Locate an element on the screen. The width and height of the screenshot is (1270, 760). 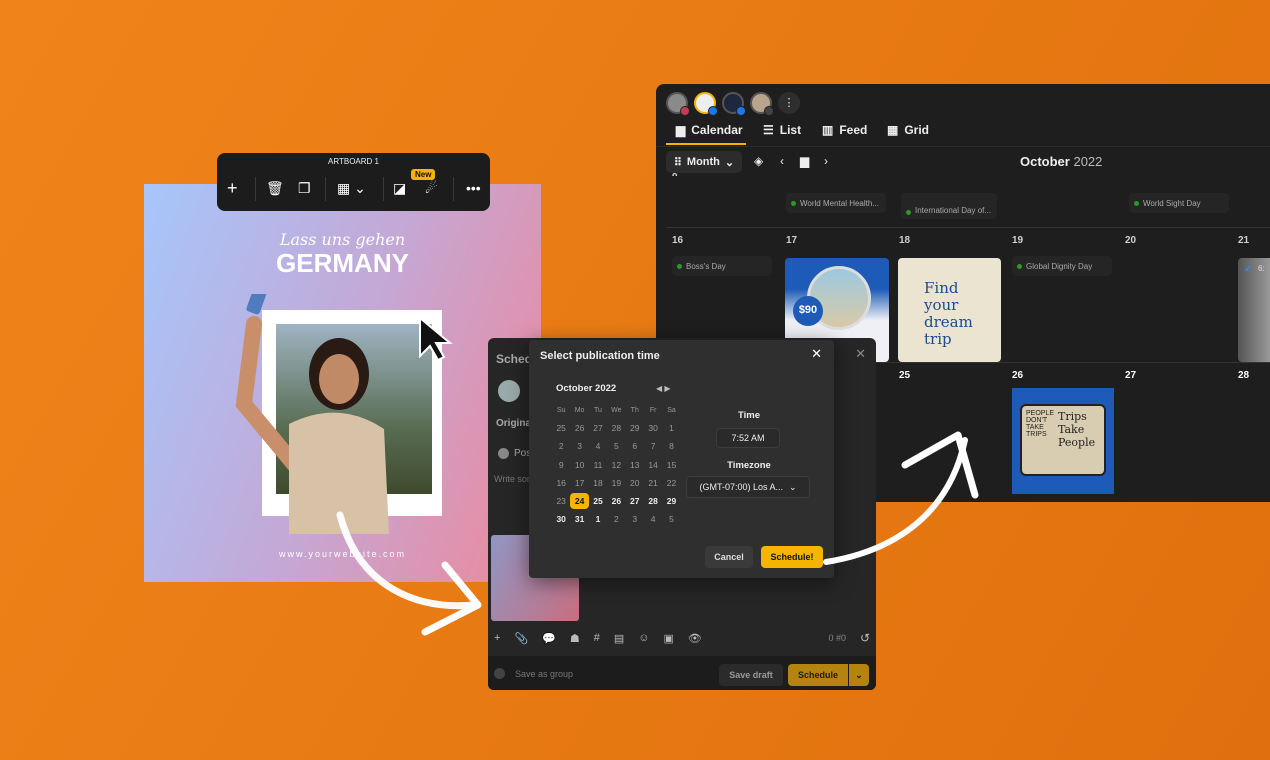
emoji-icon: ☺ is located at coordinates (643, 638).